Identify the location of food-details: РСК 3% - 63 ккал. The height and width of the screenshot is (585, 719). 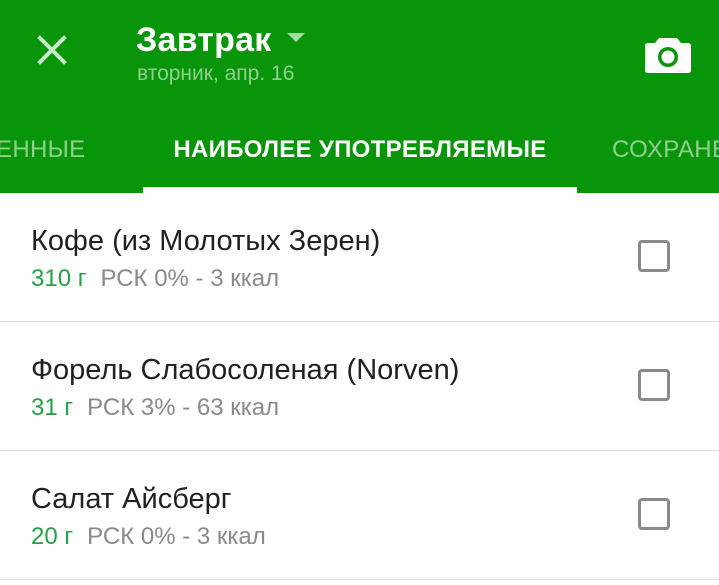
(183, 407).